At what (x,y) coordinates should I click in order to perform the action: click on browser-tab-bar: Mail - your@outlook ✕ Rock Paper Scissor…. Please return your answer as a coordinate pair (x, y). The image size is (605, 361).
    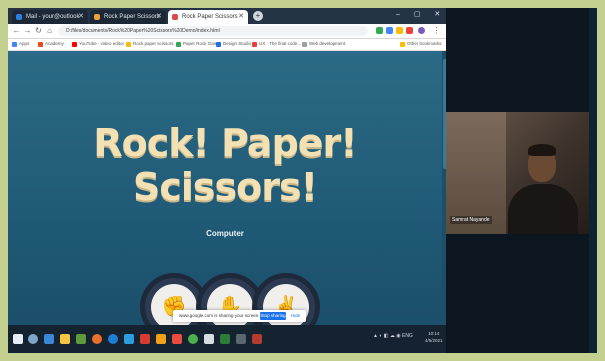
    Looking at the image, I should click on (228, 16).